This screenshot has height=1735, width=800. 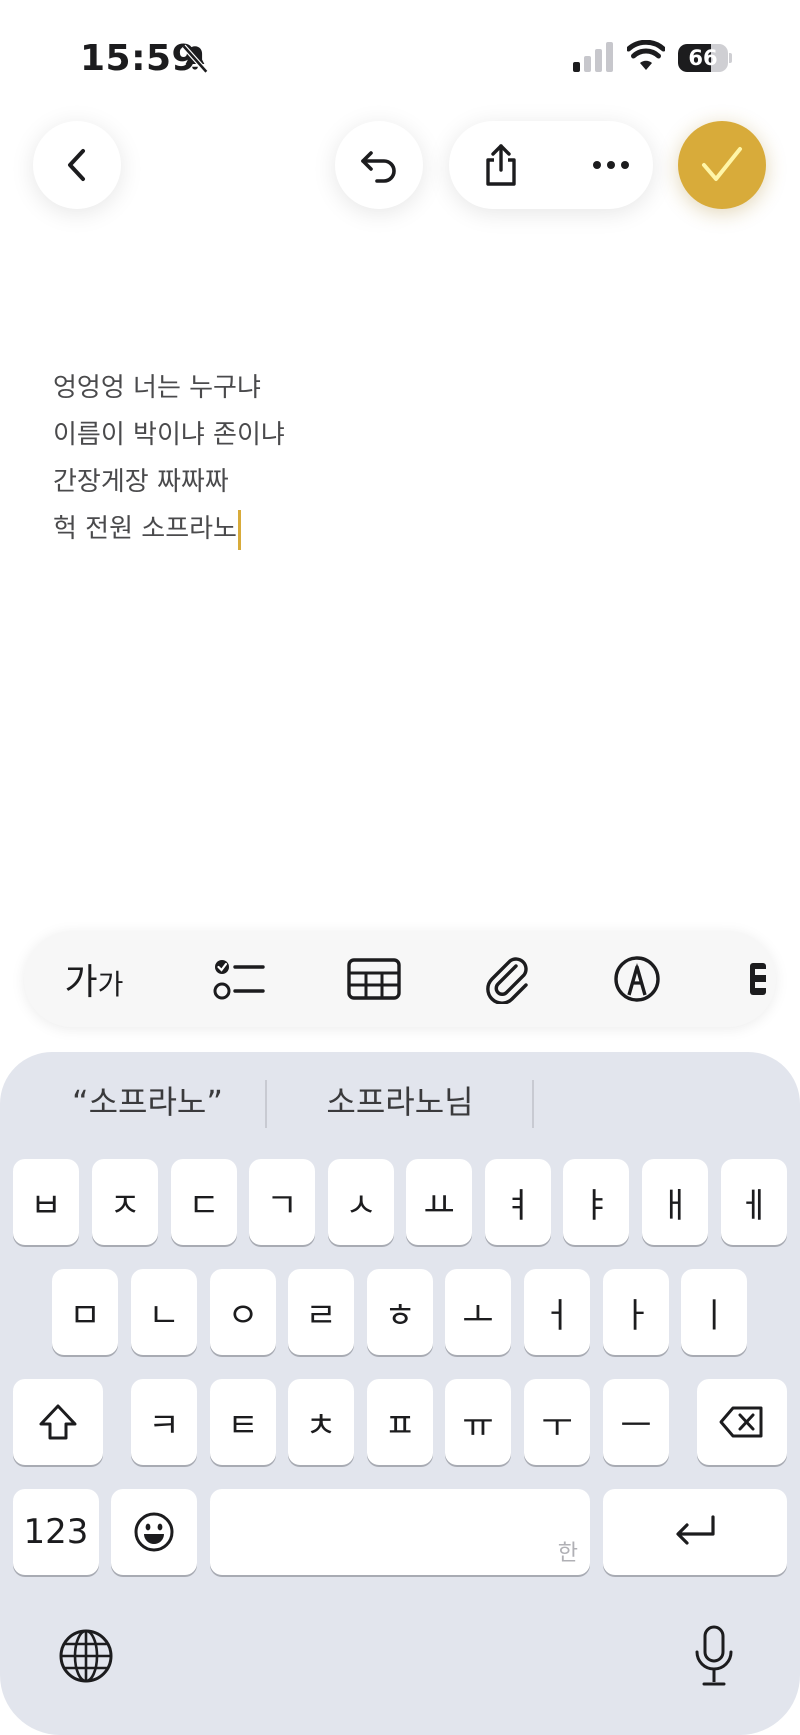 I want to click on attachment-icon, so click(x=507, y=980).